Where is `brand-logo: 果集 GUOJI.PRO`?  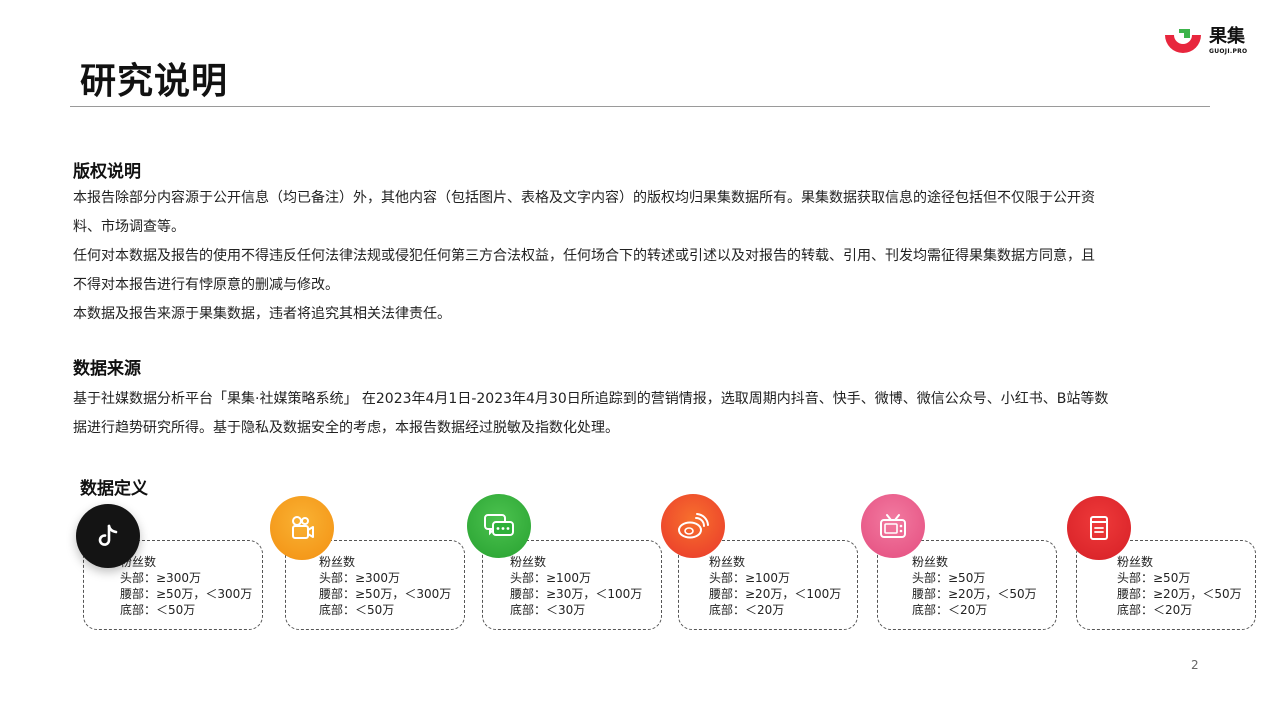
brand-logo: 果集 GUOJI.PRO is located at coordinates (1208, 43).